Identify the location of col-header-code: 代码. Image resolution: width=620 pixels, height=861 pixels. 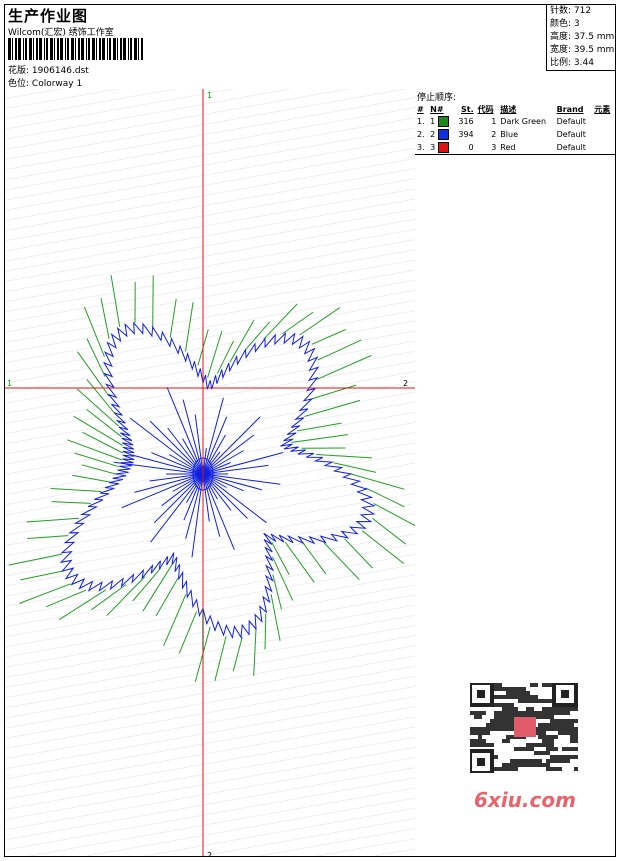
(485, 109).